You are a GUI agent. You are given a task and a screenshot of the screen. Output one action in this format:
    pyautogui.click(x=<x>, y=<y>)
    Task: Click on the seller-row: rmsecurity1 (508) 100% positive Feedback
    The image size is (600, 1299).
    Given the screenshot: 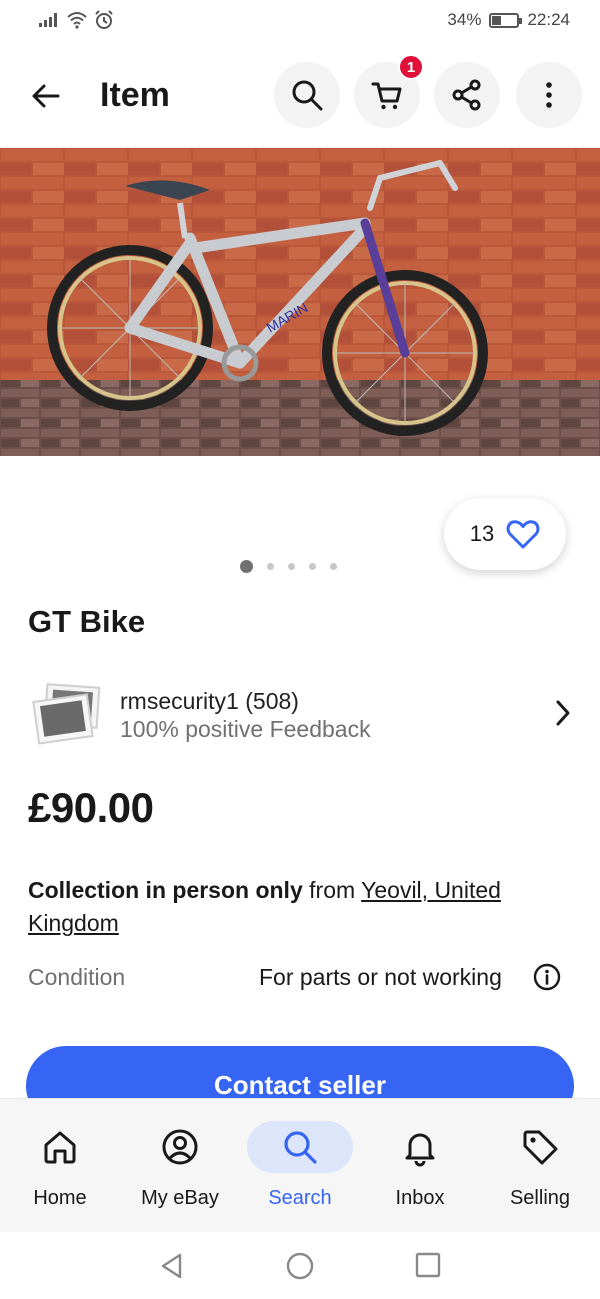 What is the action you would take?
    pyautogui.click(x=301, y=716)
    